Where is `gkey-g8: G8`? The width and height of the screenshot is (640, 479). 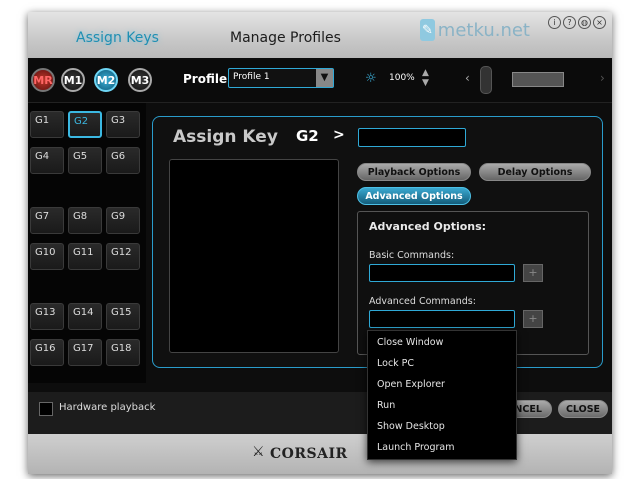 gkey-g8: G8 is located at coordinates (85, 220).